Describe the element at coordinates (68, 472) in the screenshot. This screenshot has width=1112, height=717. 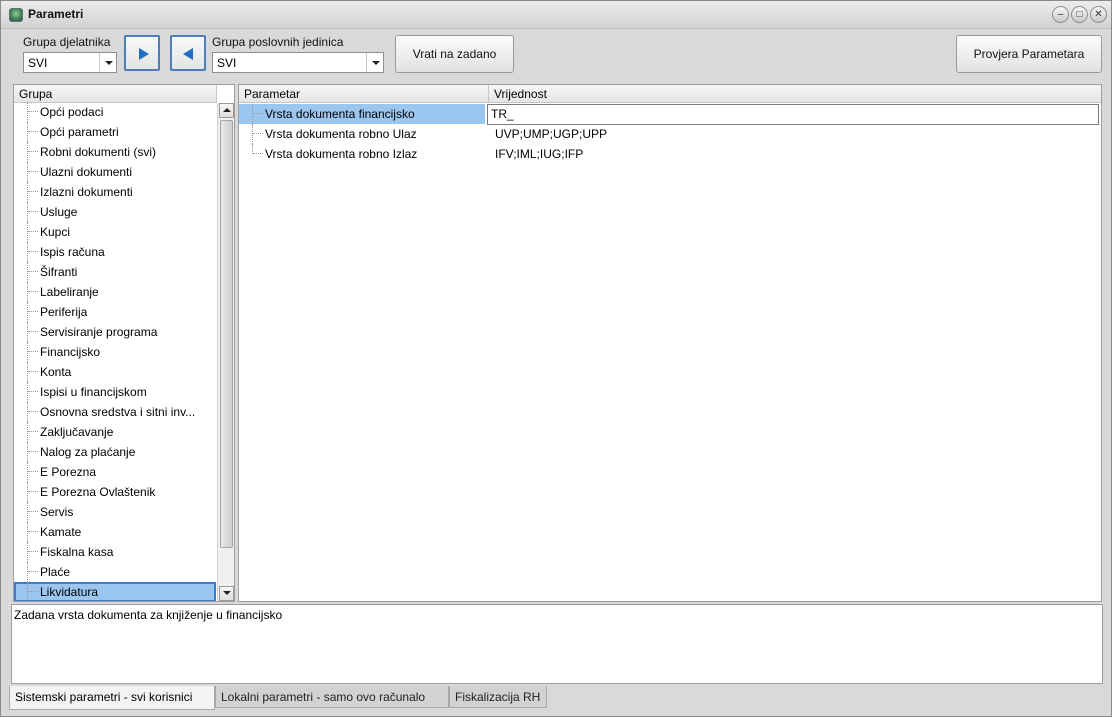
I see `tree-item-label: E Porezna` at that location.